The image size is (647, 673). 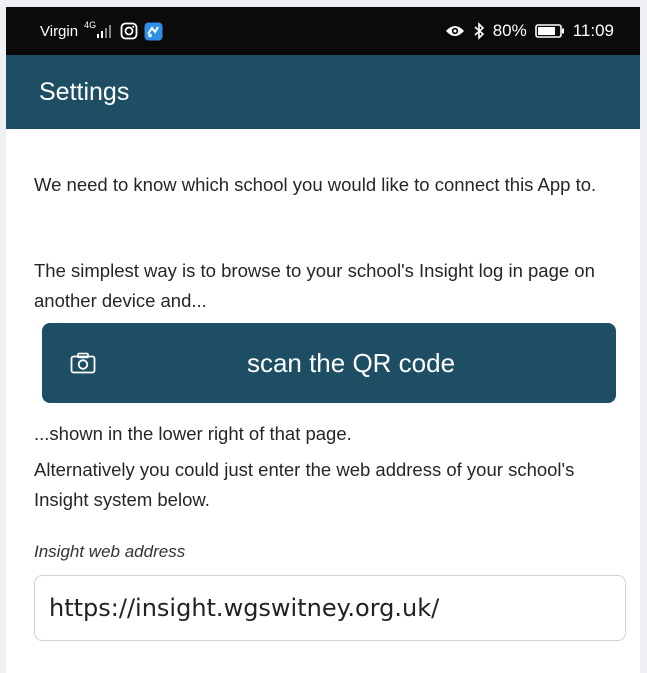 What do you see at coordinates (351, 363) in the screenshot?
I see `scan-qr-button-label: scan the QR code` at bounding box center [351, 363].